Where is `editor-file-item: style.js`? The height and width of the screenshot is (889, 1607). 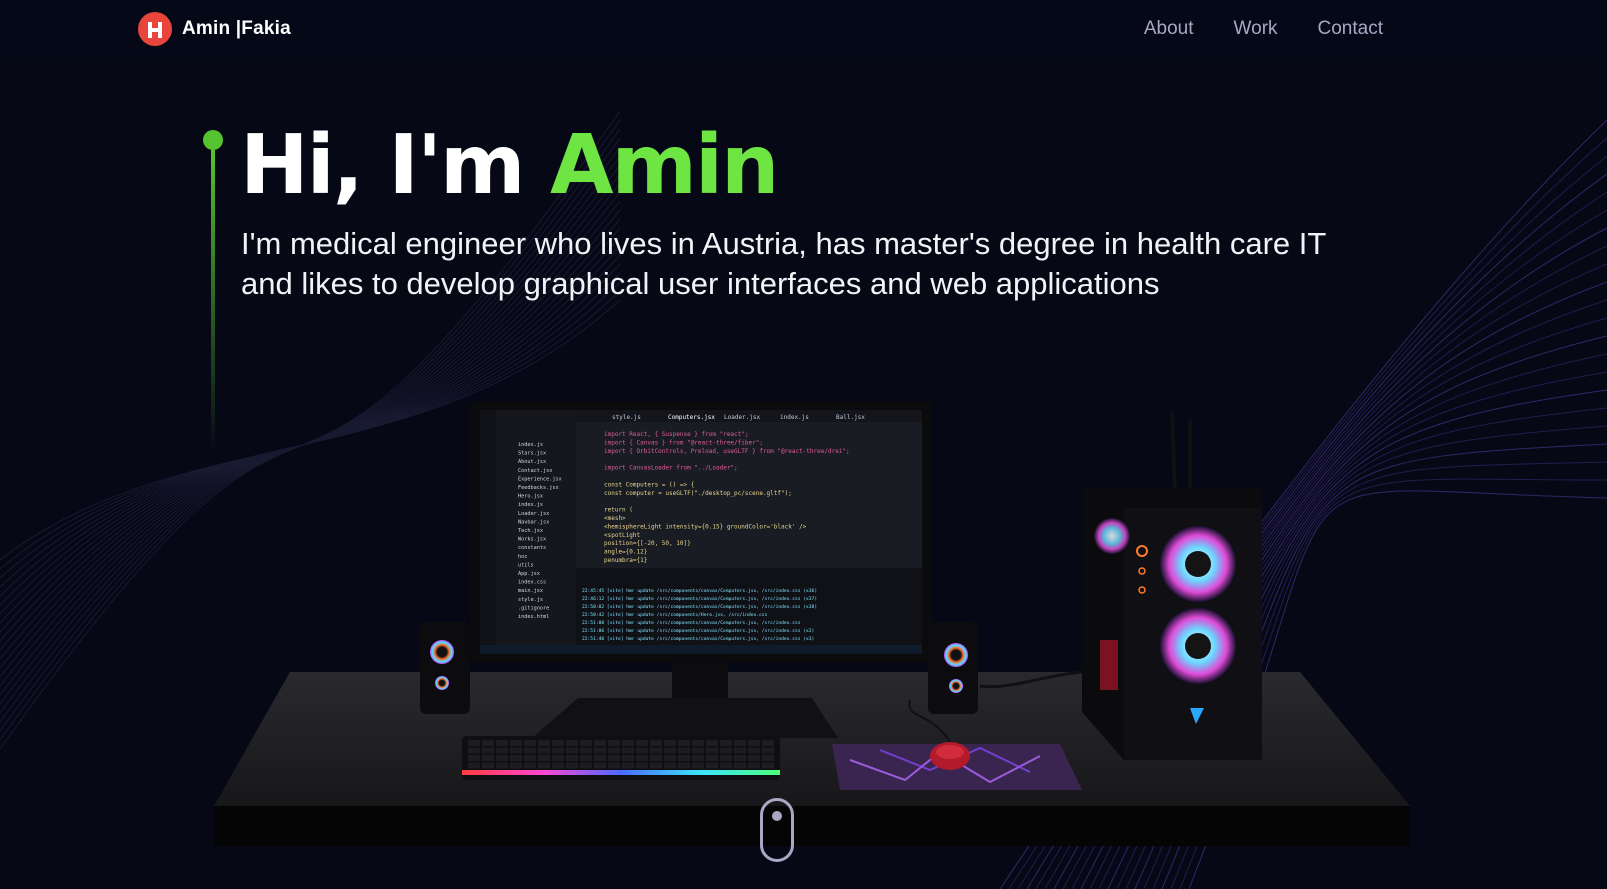 editor-file-item: style.js is located at coordinates (530, 600).